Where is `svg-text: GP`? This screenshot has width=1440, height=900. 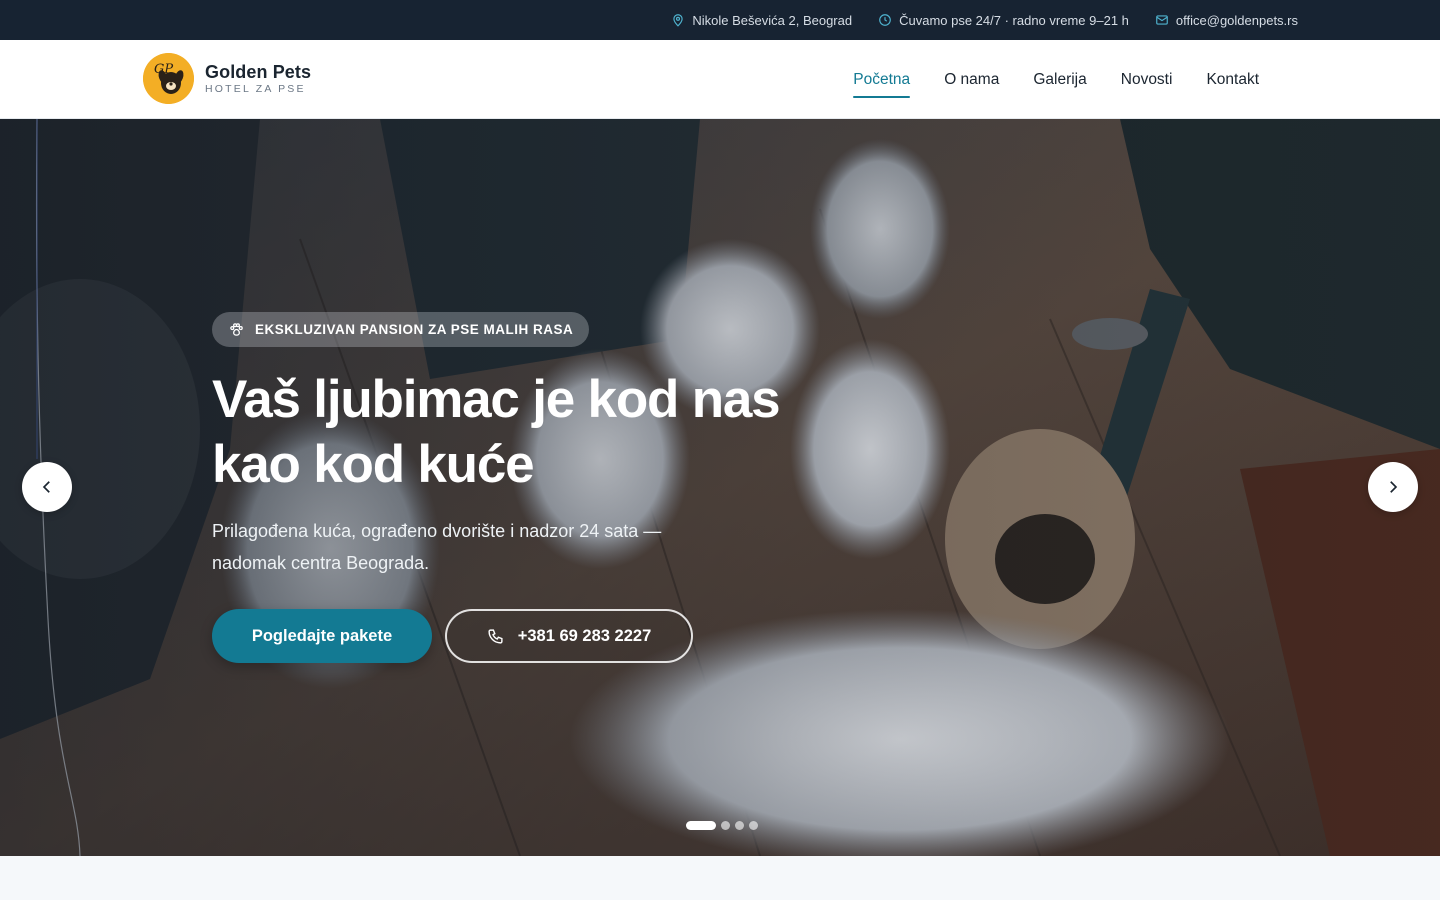 svg-text: GP is located at coordinates (163, 69).